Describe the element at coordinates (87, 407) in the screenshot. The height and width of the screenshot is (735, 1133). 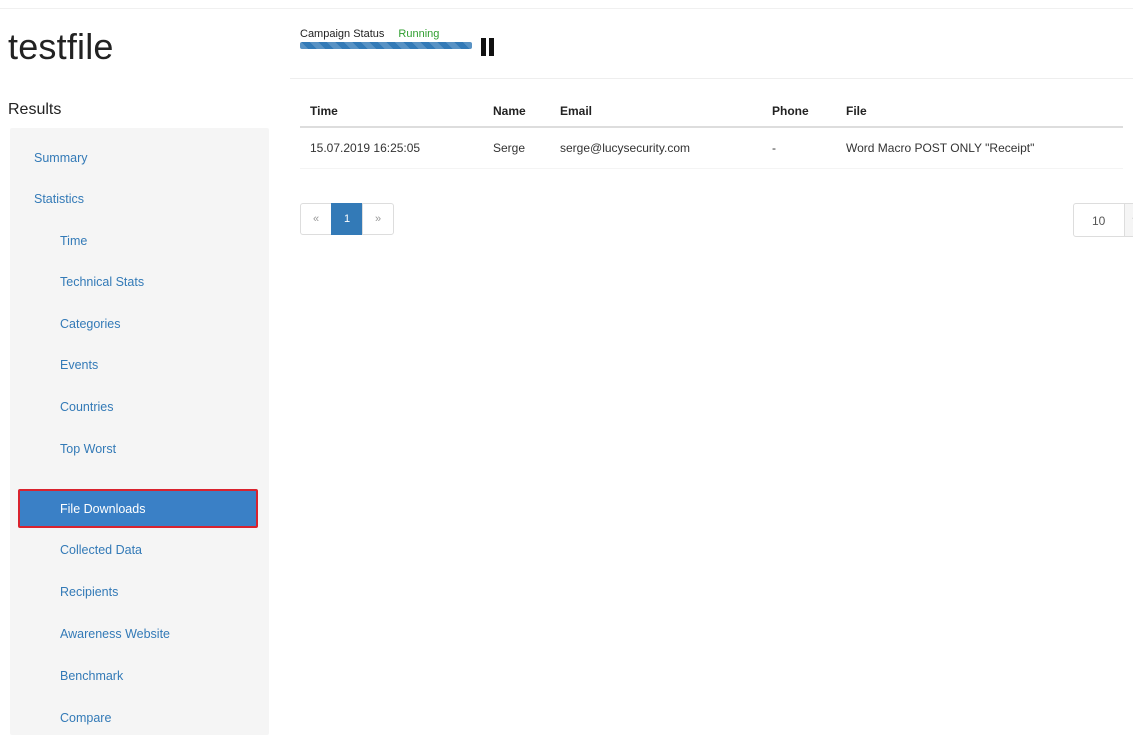
I see `sidebar-item-countries: Countries` at that location.